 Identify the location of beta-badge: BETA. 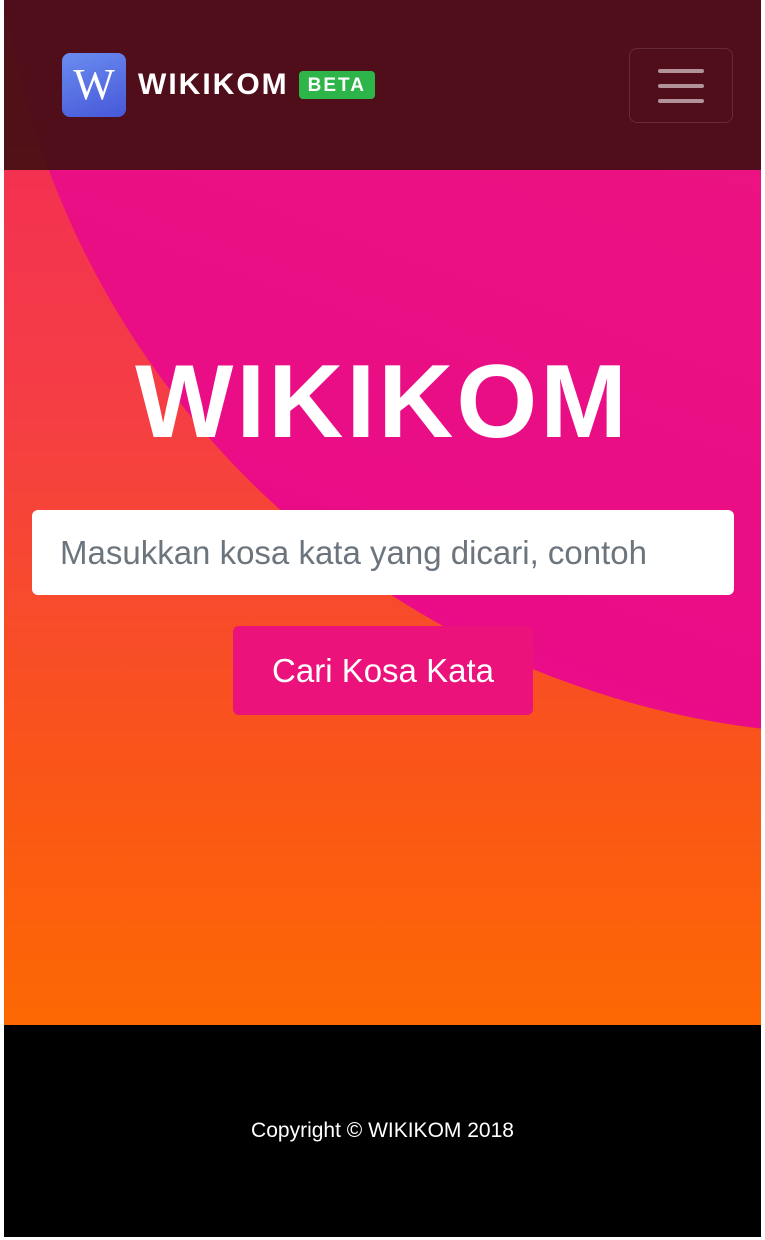
(336, 85).